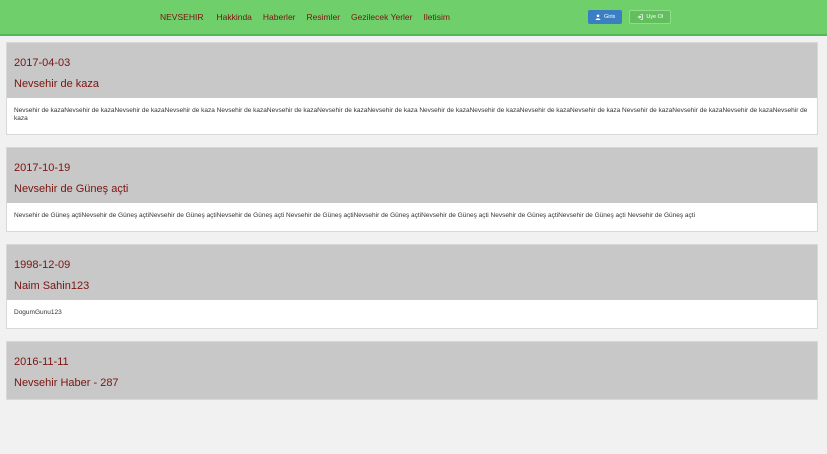  Describe the element at coordinates (56, 84) in the screenshot. I see `news-post-title: Nevsehir de kaza` at that location.